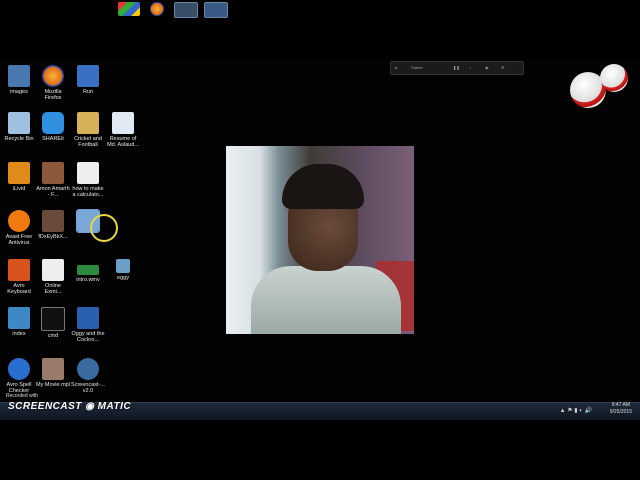 This screenshot has width=640, height=480. I want to click on taskbar-clock: 9:47 AM 9/25/2015, so click(621, 411).